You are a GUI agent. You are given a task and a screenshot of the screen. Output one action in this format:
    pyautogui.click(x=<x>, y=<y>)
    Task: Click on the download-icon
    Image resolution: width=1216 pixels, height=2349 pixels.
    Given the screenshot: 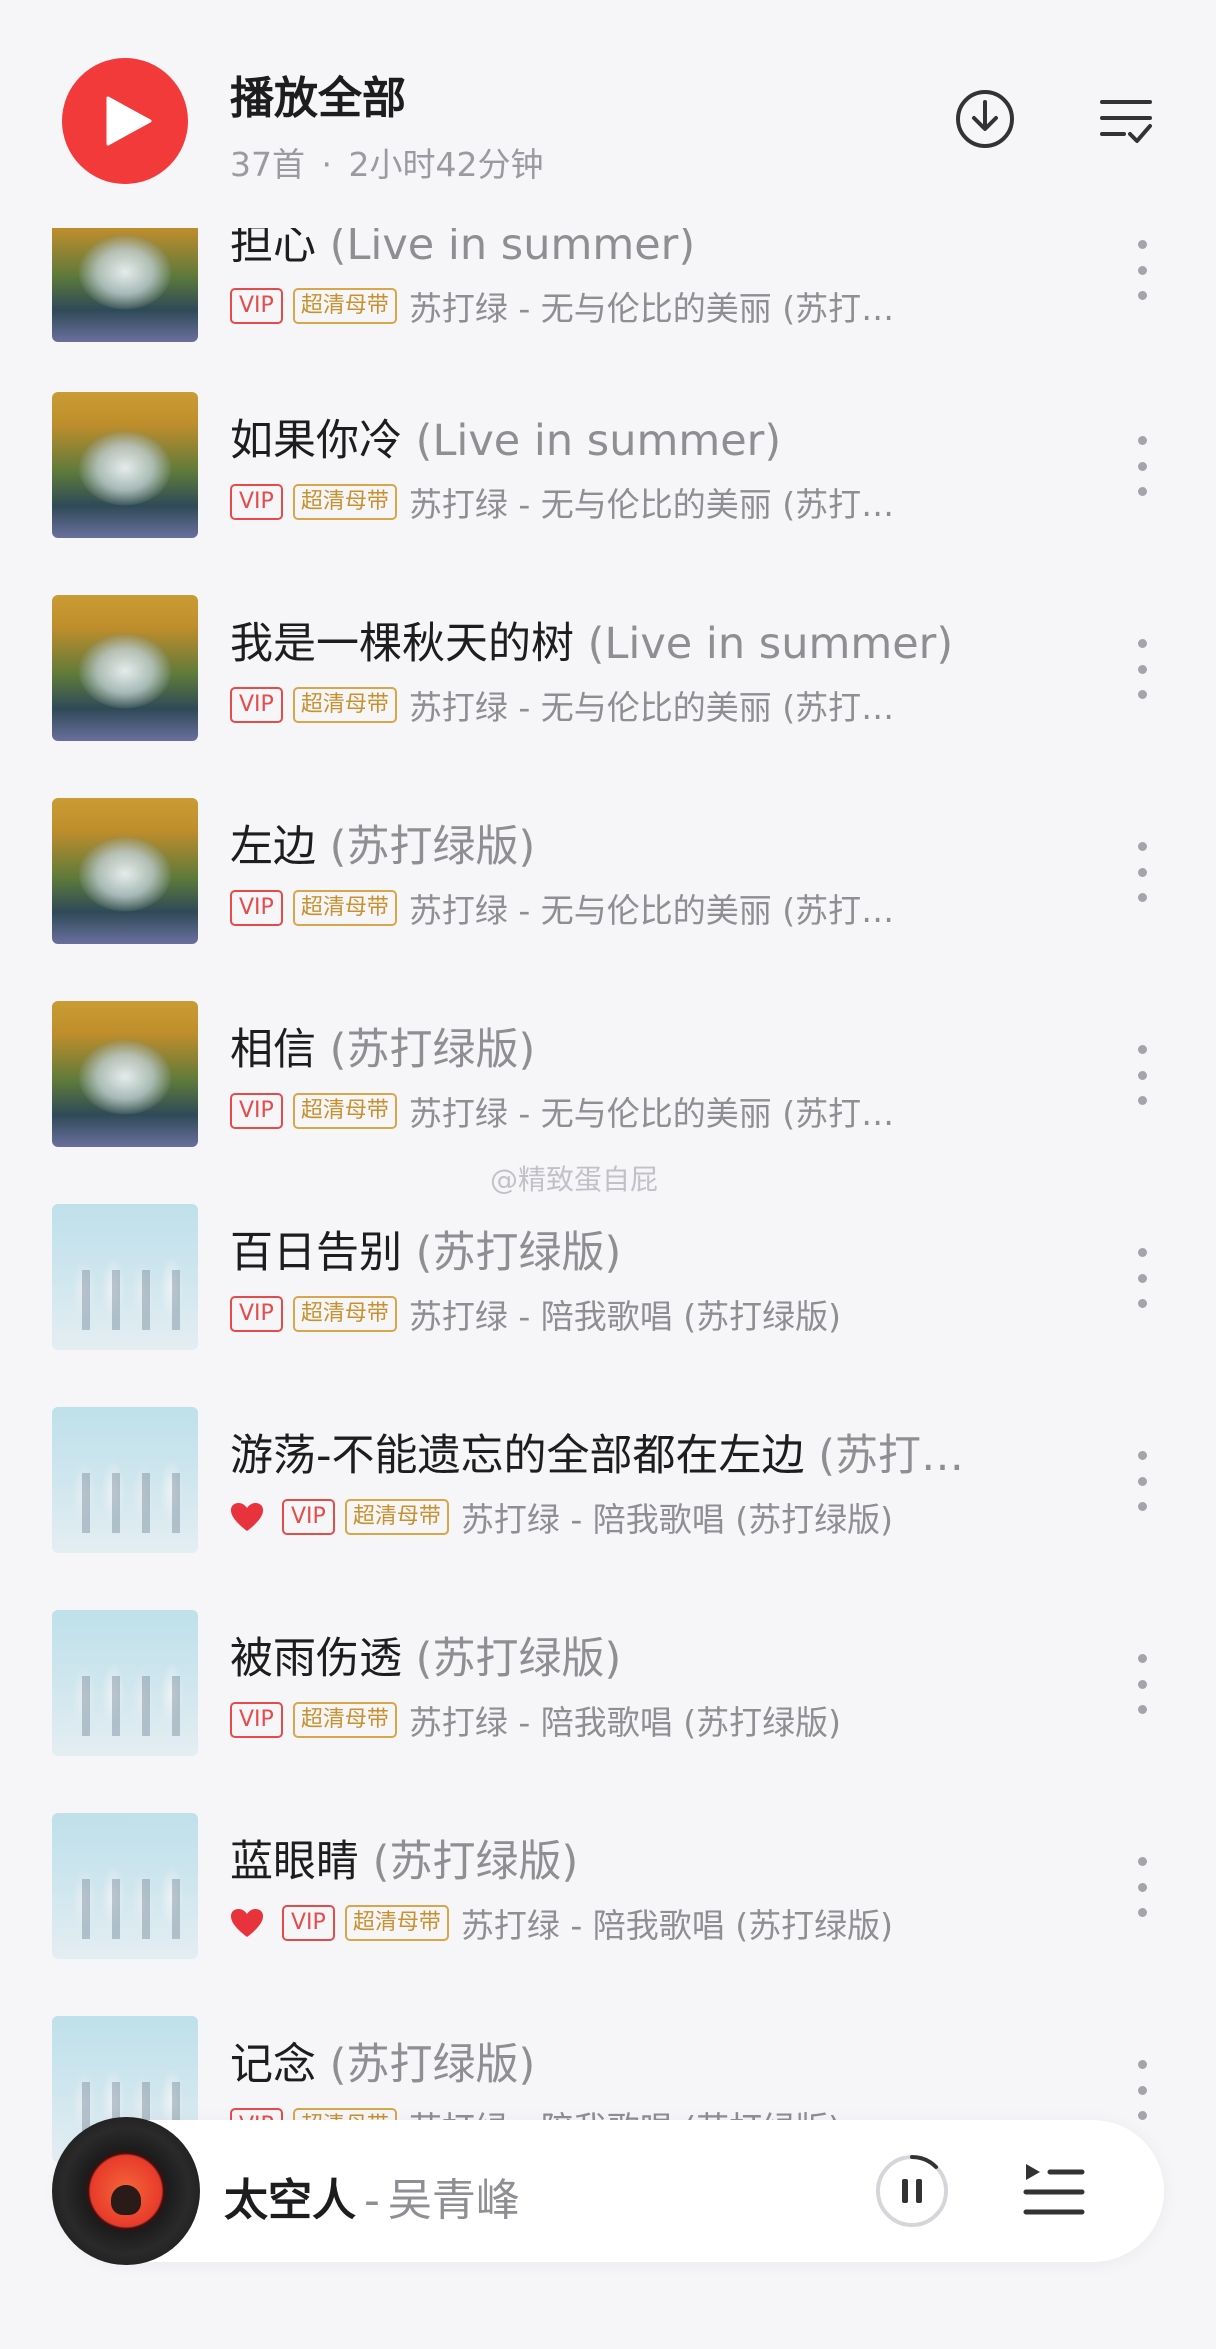 What is the action you would take?
    pyautogui.click(x=985, y=119)
    